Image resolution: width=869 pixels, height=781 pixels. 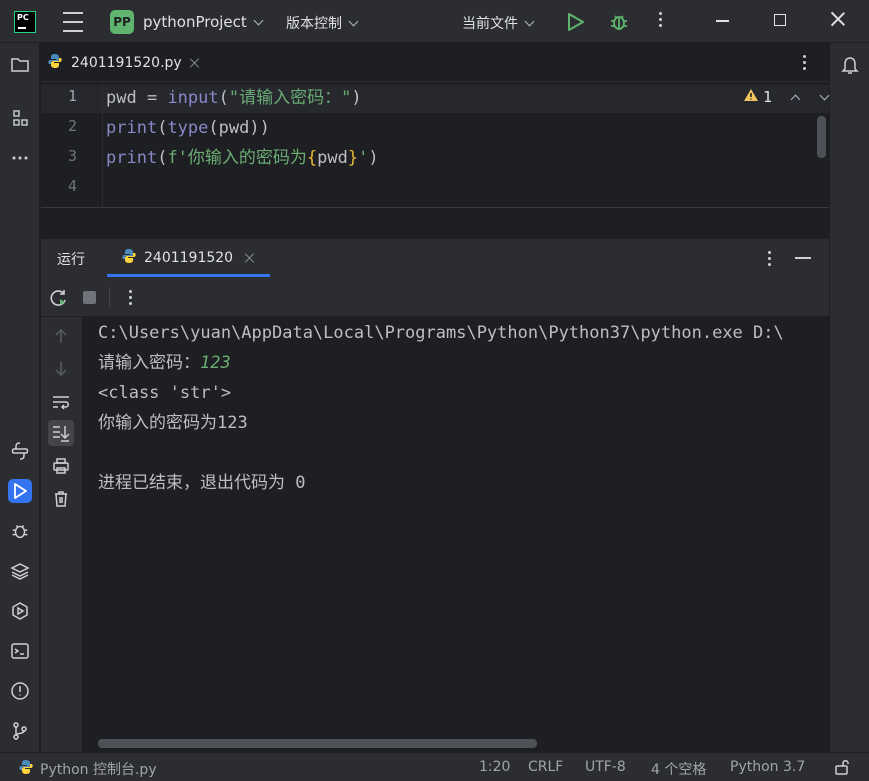 I want to click on warning-count: 1, so click(x=768, y=97).